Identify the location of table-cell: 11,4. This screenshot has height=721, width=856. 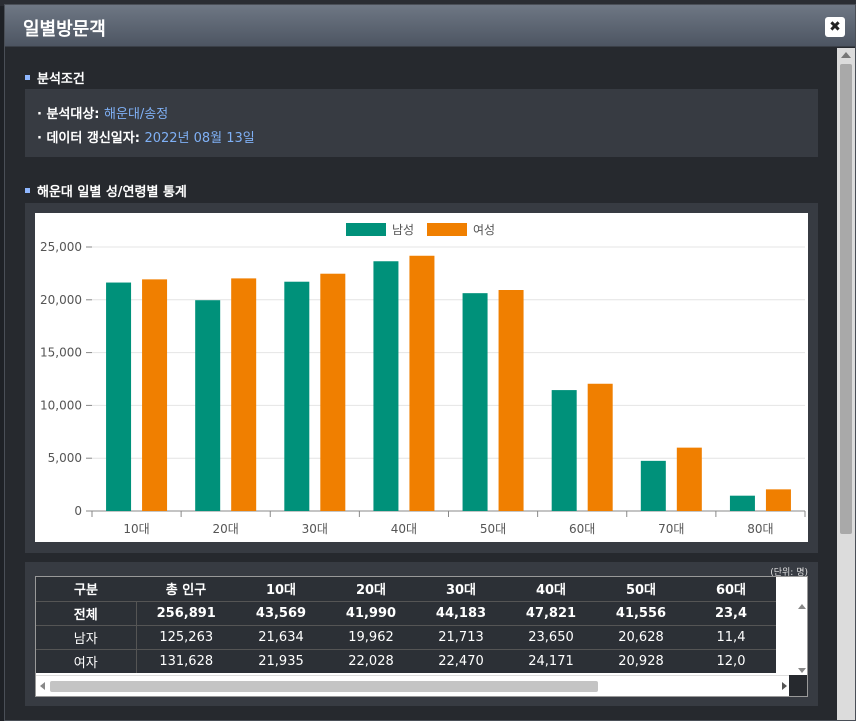
(731, 636).